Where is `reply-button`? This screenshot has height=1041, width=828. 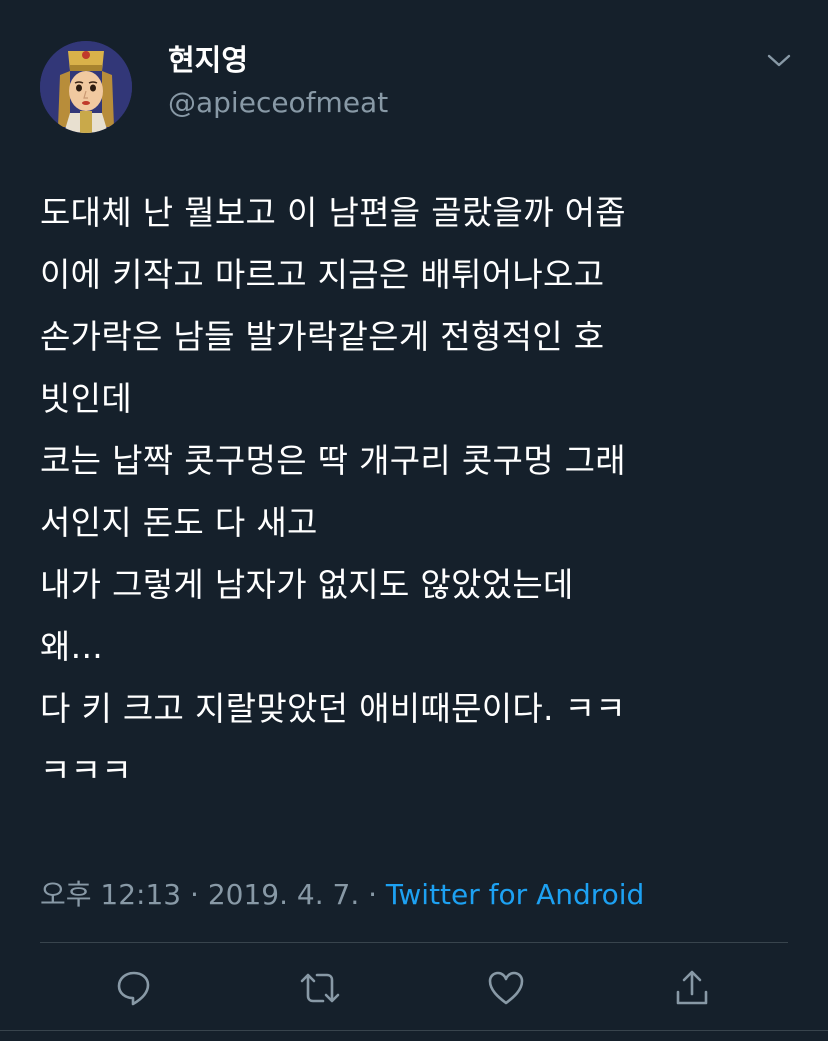 reply-button is located at coordinates (134, 988).